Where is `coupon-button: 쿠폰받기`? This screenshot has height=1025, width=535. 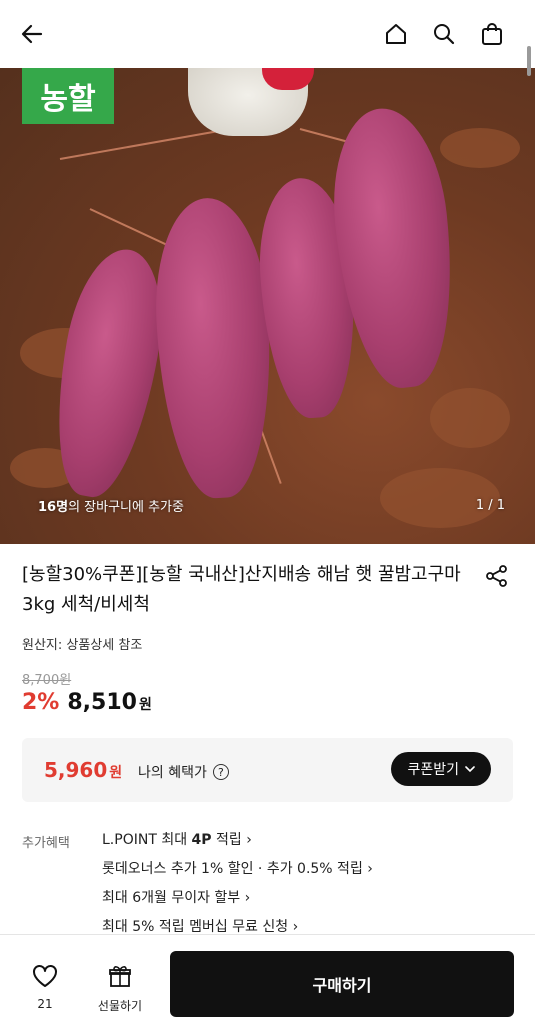
coupon-button: 쿠폰받기 is located at coordinates (441, 769).